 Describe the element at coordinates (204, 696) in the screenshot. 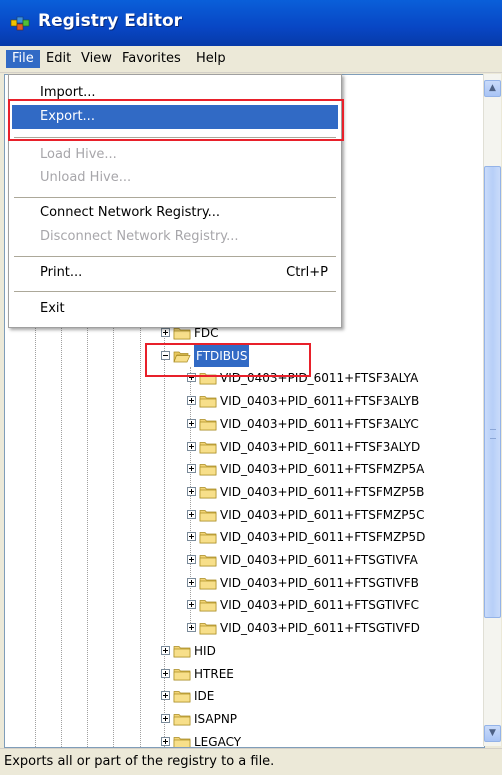

I see `tree-node-label: IDE` at that location.